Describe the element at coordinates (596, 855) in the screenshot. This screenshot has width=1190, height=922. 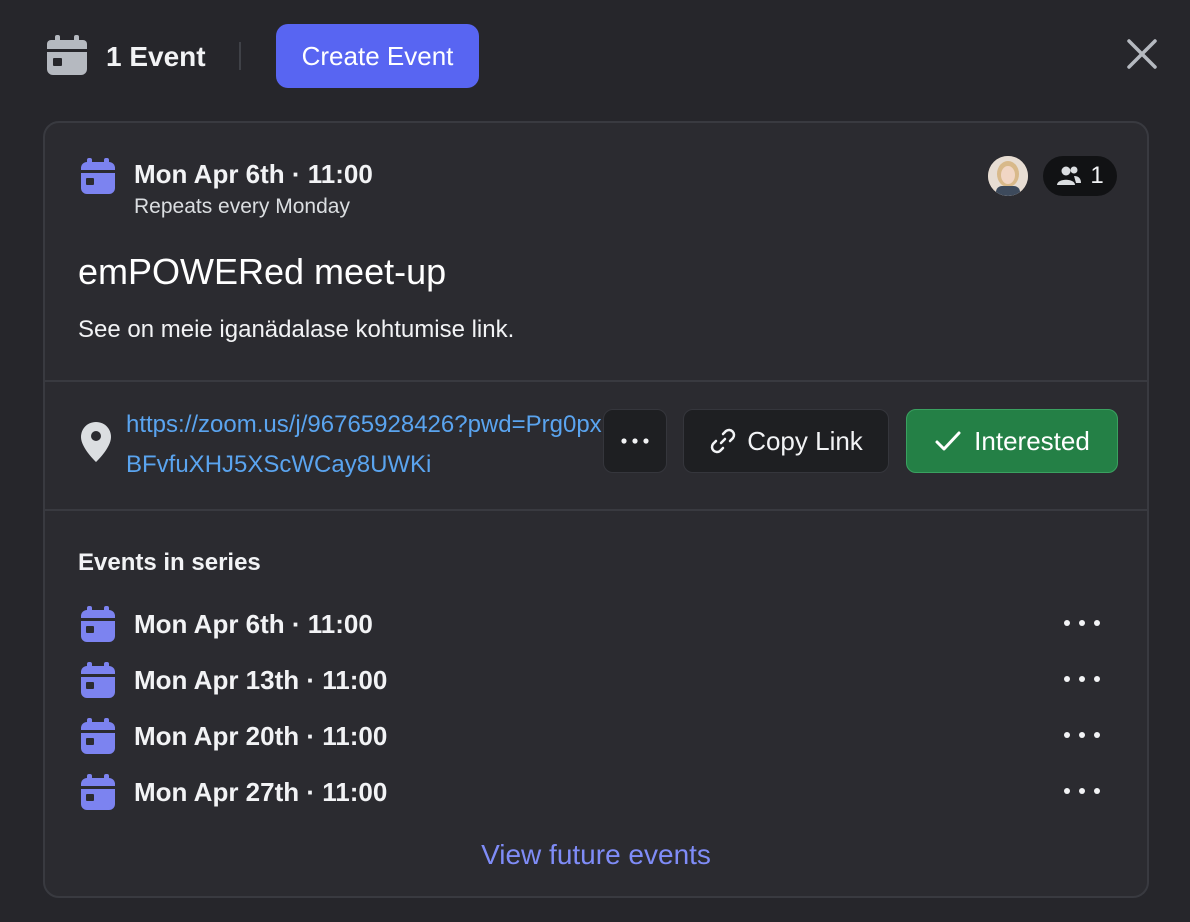
I see `view-future-events-link: View future events` at that location.